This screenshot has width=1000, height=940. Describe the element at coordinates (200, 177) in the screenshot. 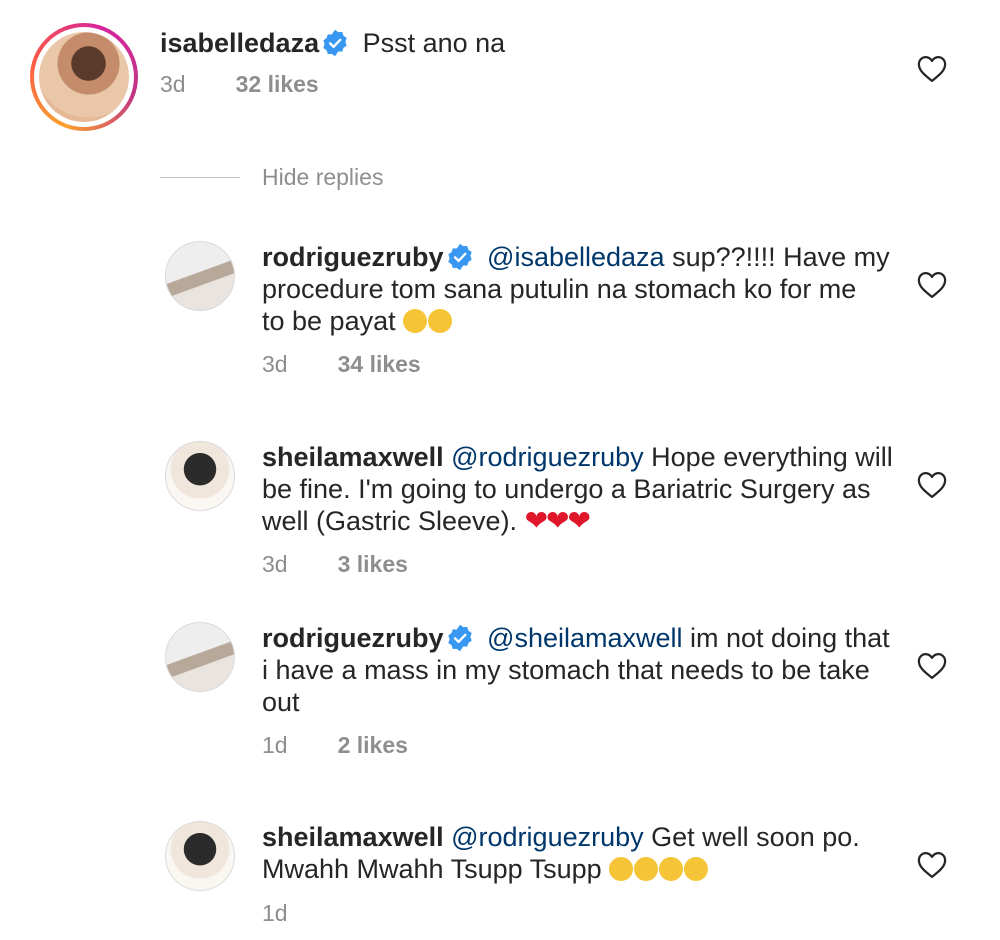

I see `hide-replies-divider` at that location.